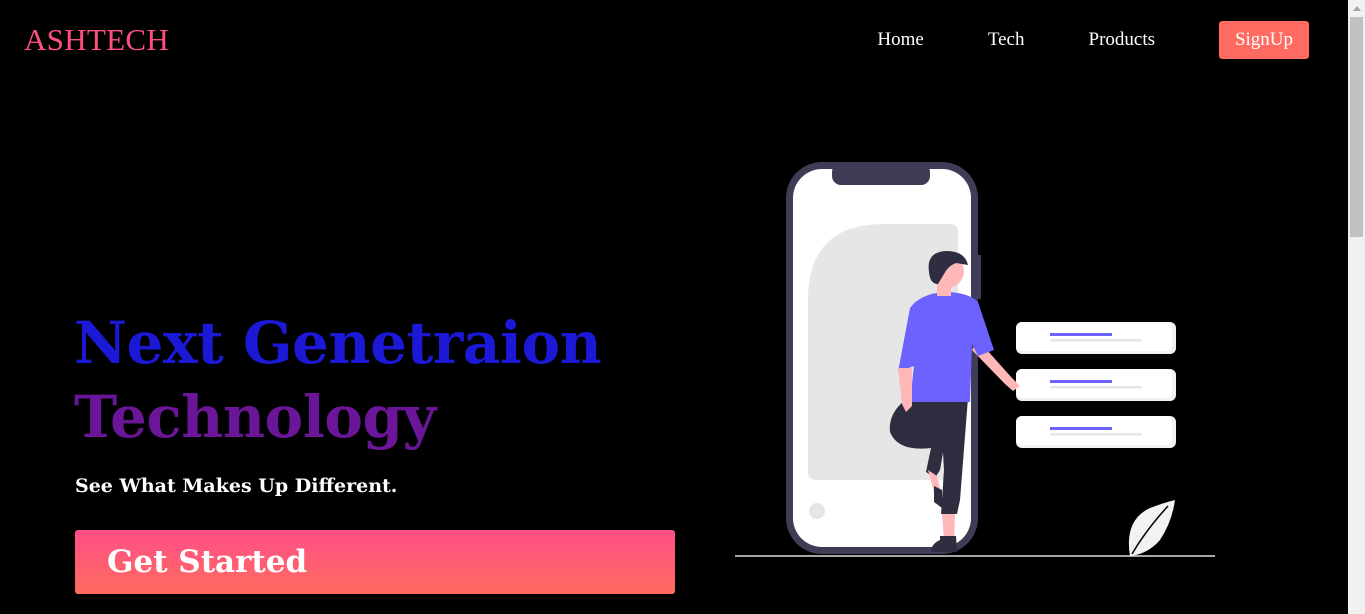 Image resolution: width=1365 pixels, height=614 pixels. Describe the element at coordinates (338, 343) in the screenshot. I see `hero-title-line-1: Next Genetraion` at that location.